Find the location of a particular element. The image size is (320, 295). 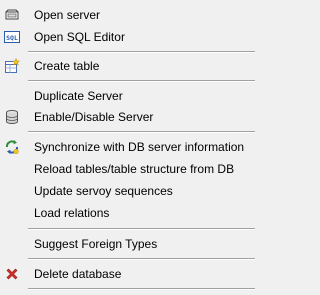

database-icon is located at coordinates (12, 117).